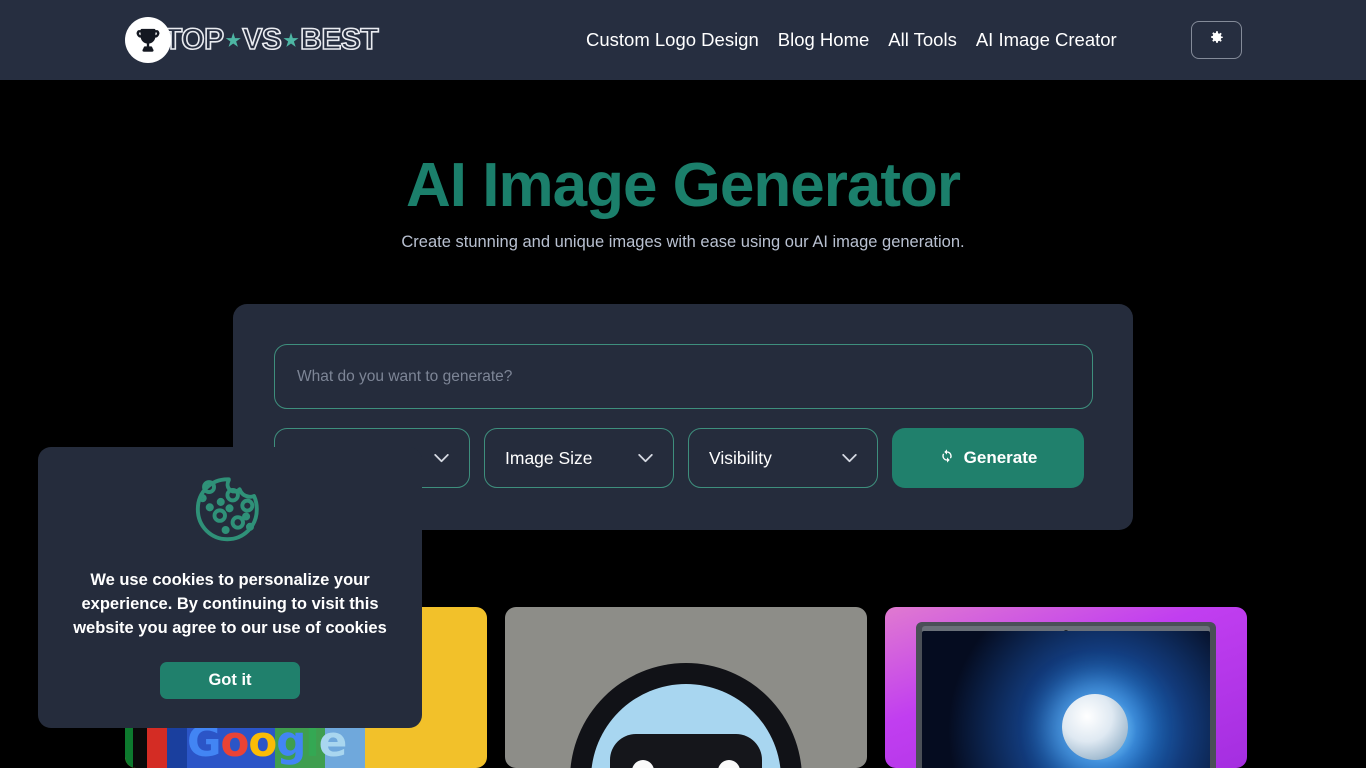  I want to click on logo-part-best: BEST, so click(339, 39).